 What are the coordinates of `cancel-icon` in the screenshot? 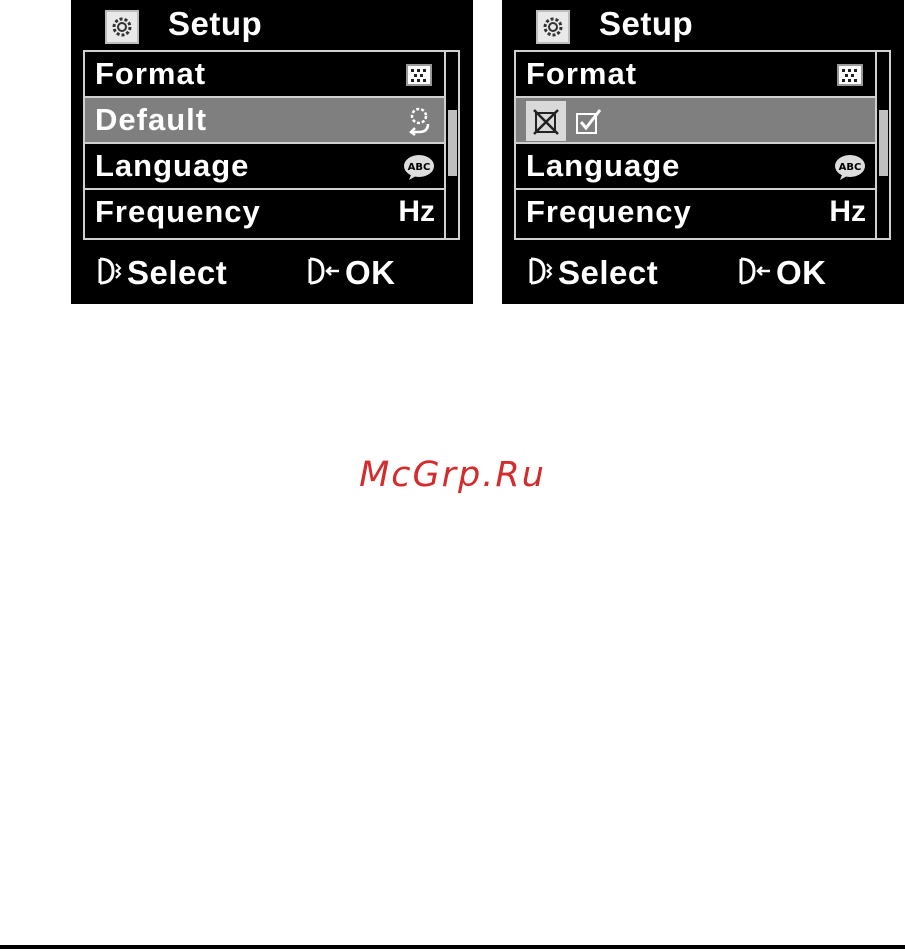 It's located at (546, 121).